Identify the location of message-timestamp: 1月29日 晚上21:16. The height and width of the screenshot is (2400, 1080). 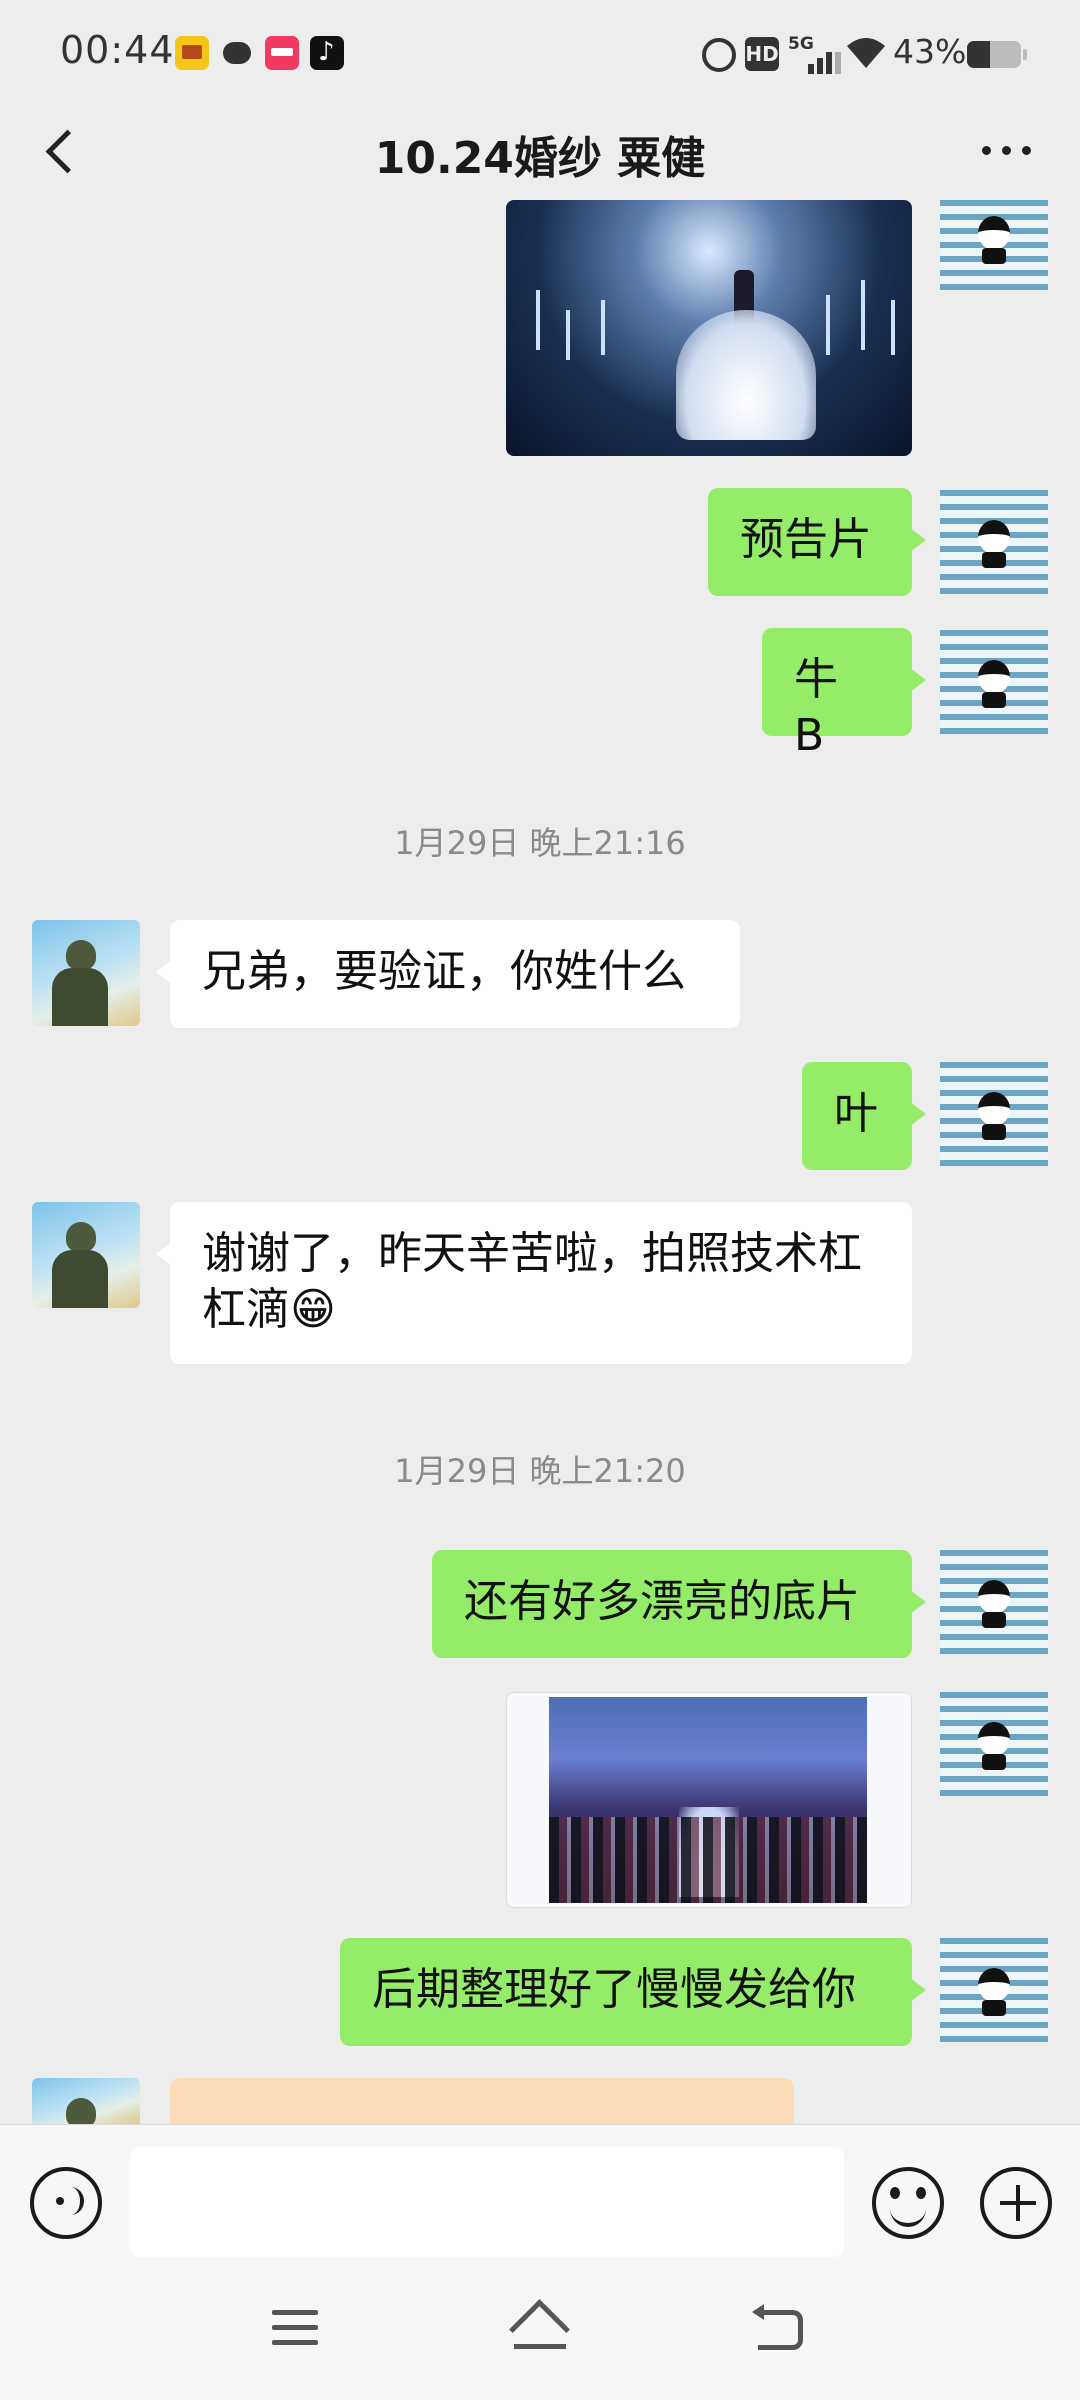
(540, 843).